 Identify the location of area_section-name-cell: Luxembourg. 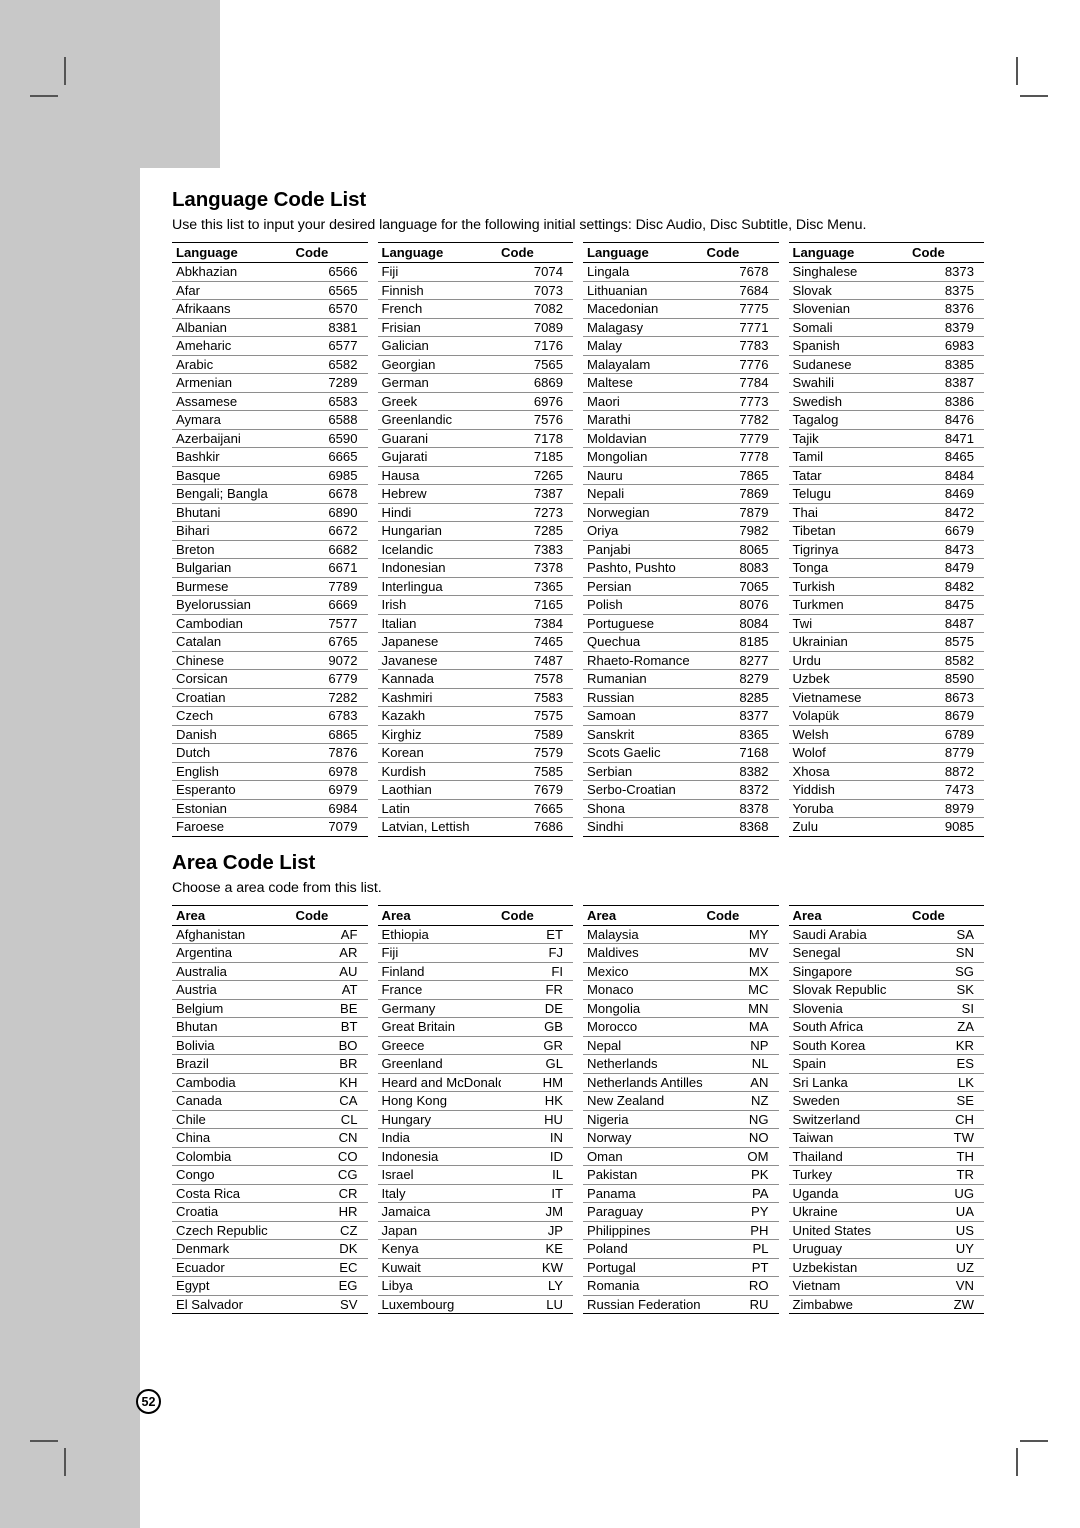
(439, 1304).